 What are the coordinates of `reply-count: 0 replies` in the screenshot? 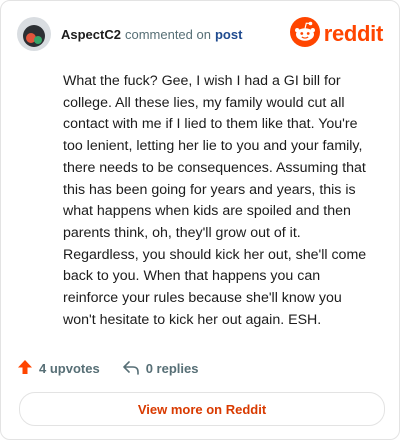 It's located at (172, 368).